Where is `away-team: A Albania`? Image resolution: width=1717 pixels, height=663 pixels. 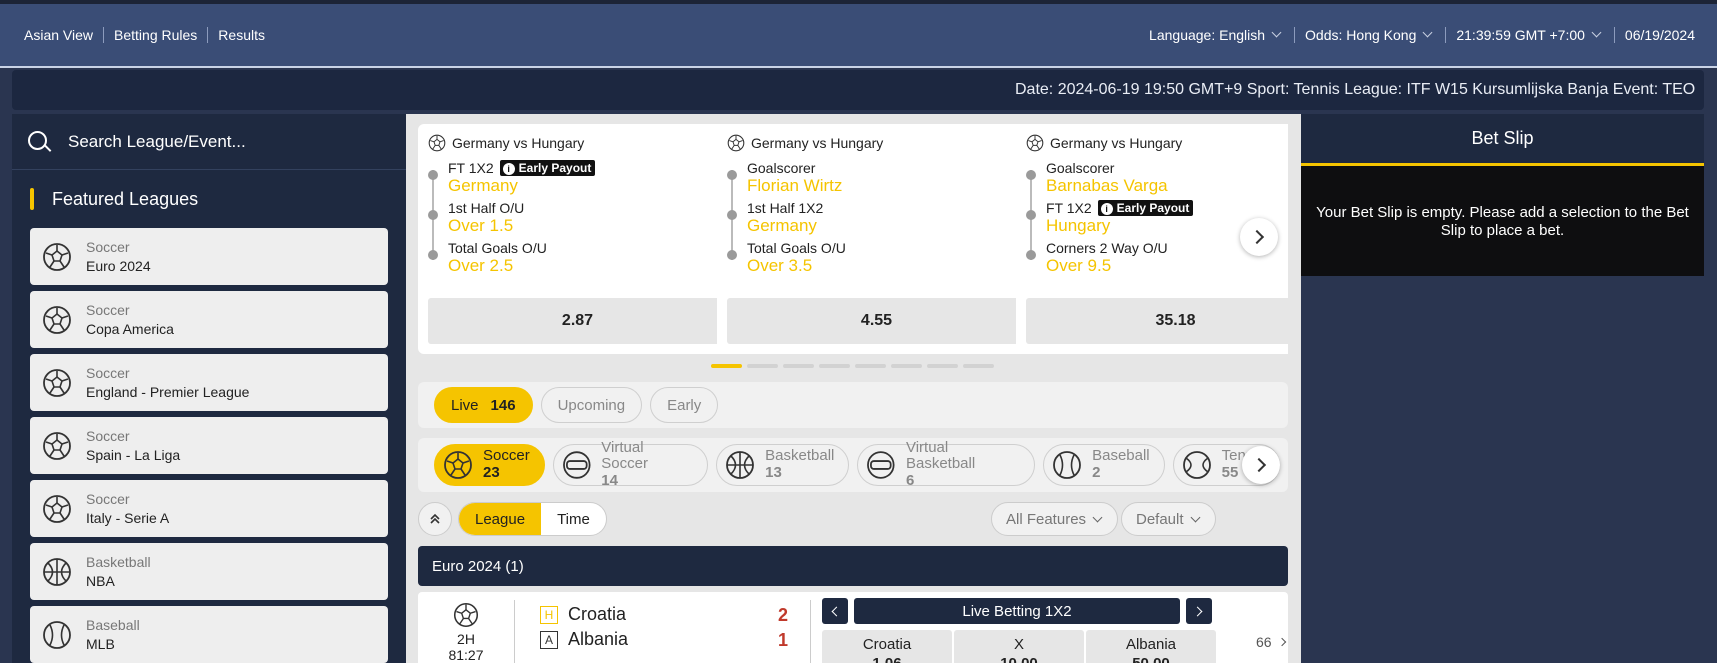
away-team: A Albania is located at coordinates (584, 639).